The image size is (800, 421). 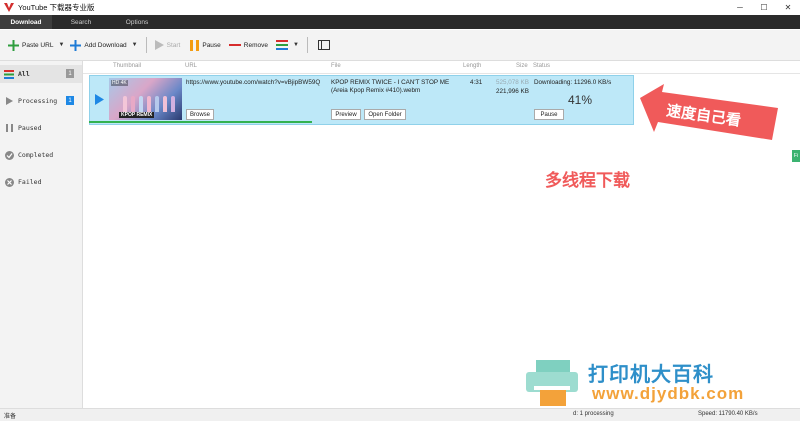 I want to click on status-speed: Speed: 11790.40 KB/s, so click(x=728, y=414).